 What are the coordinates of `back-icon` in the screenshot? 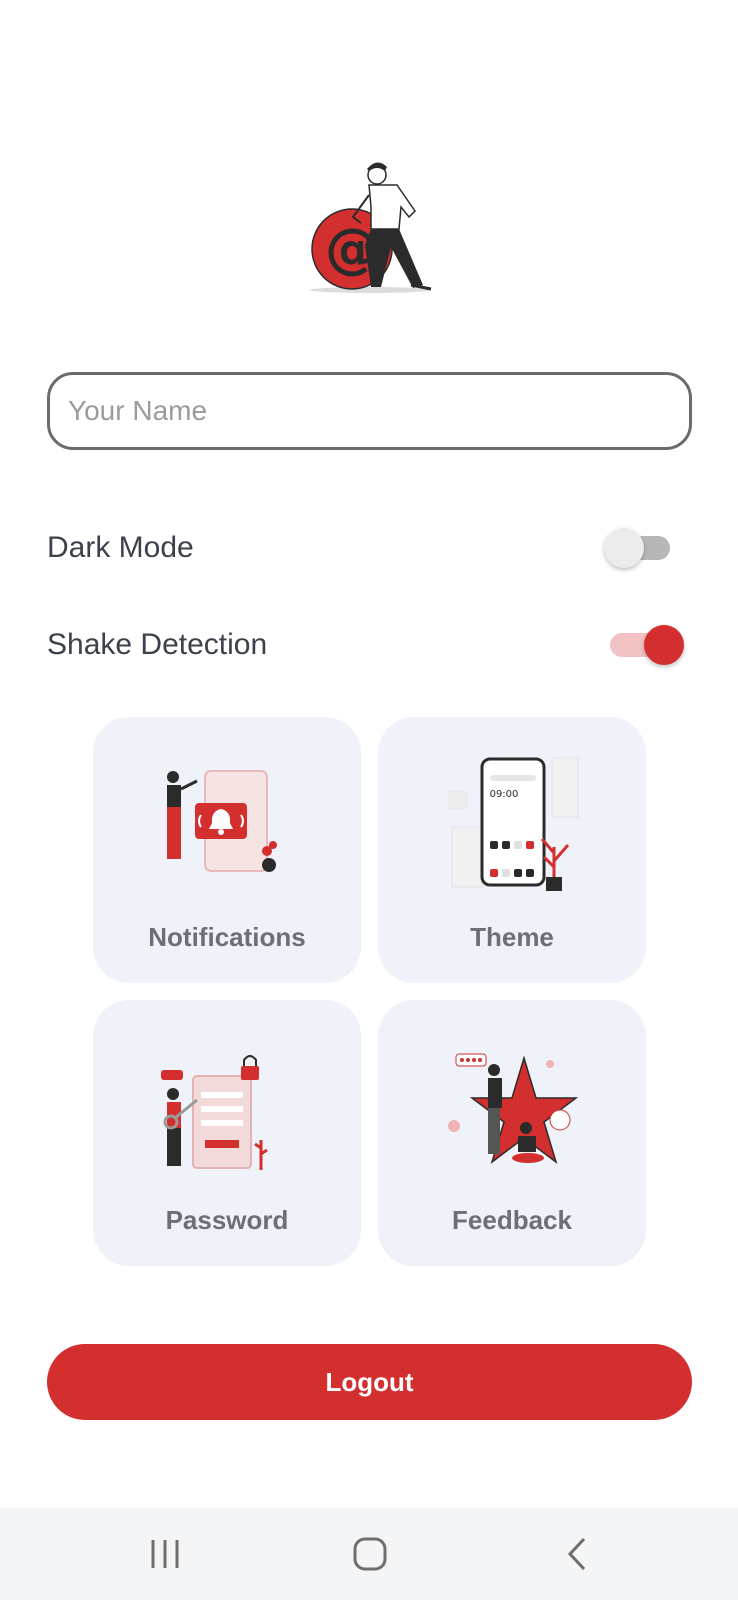 It's located at (577, 1554).